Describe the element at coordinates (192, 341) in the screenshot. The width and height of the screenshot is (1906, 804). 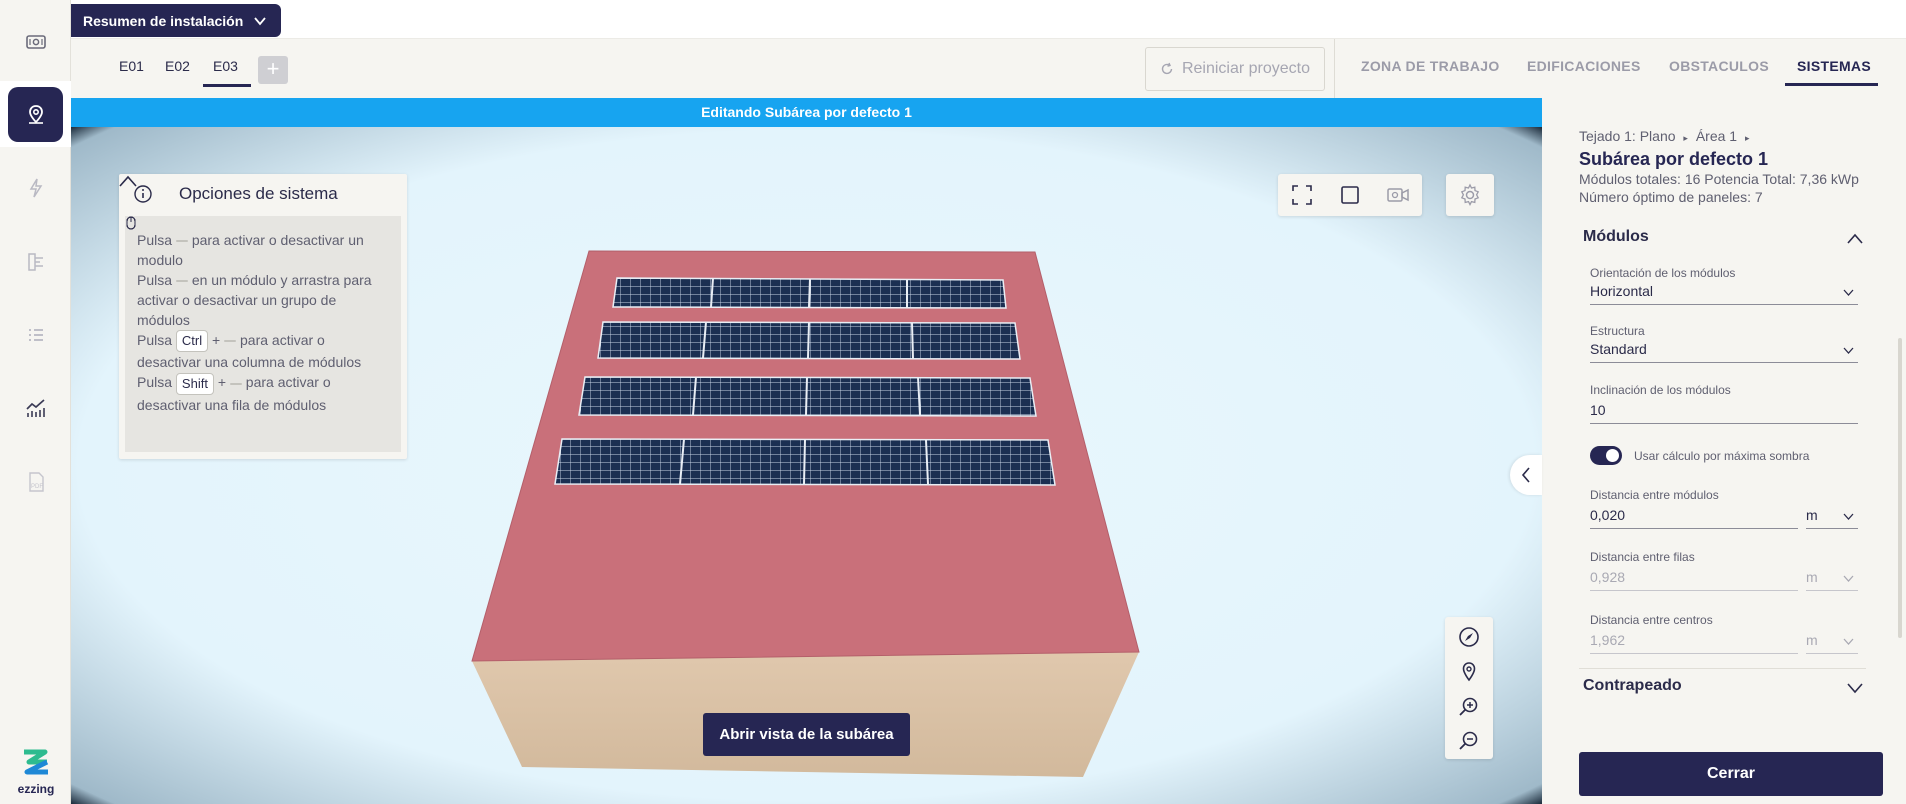
I see `ctrl-key: Ctrl` at that location.